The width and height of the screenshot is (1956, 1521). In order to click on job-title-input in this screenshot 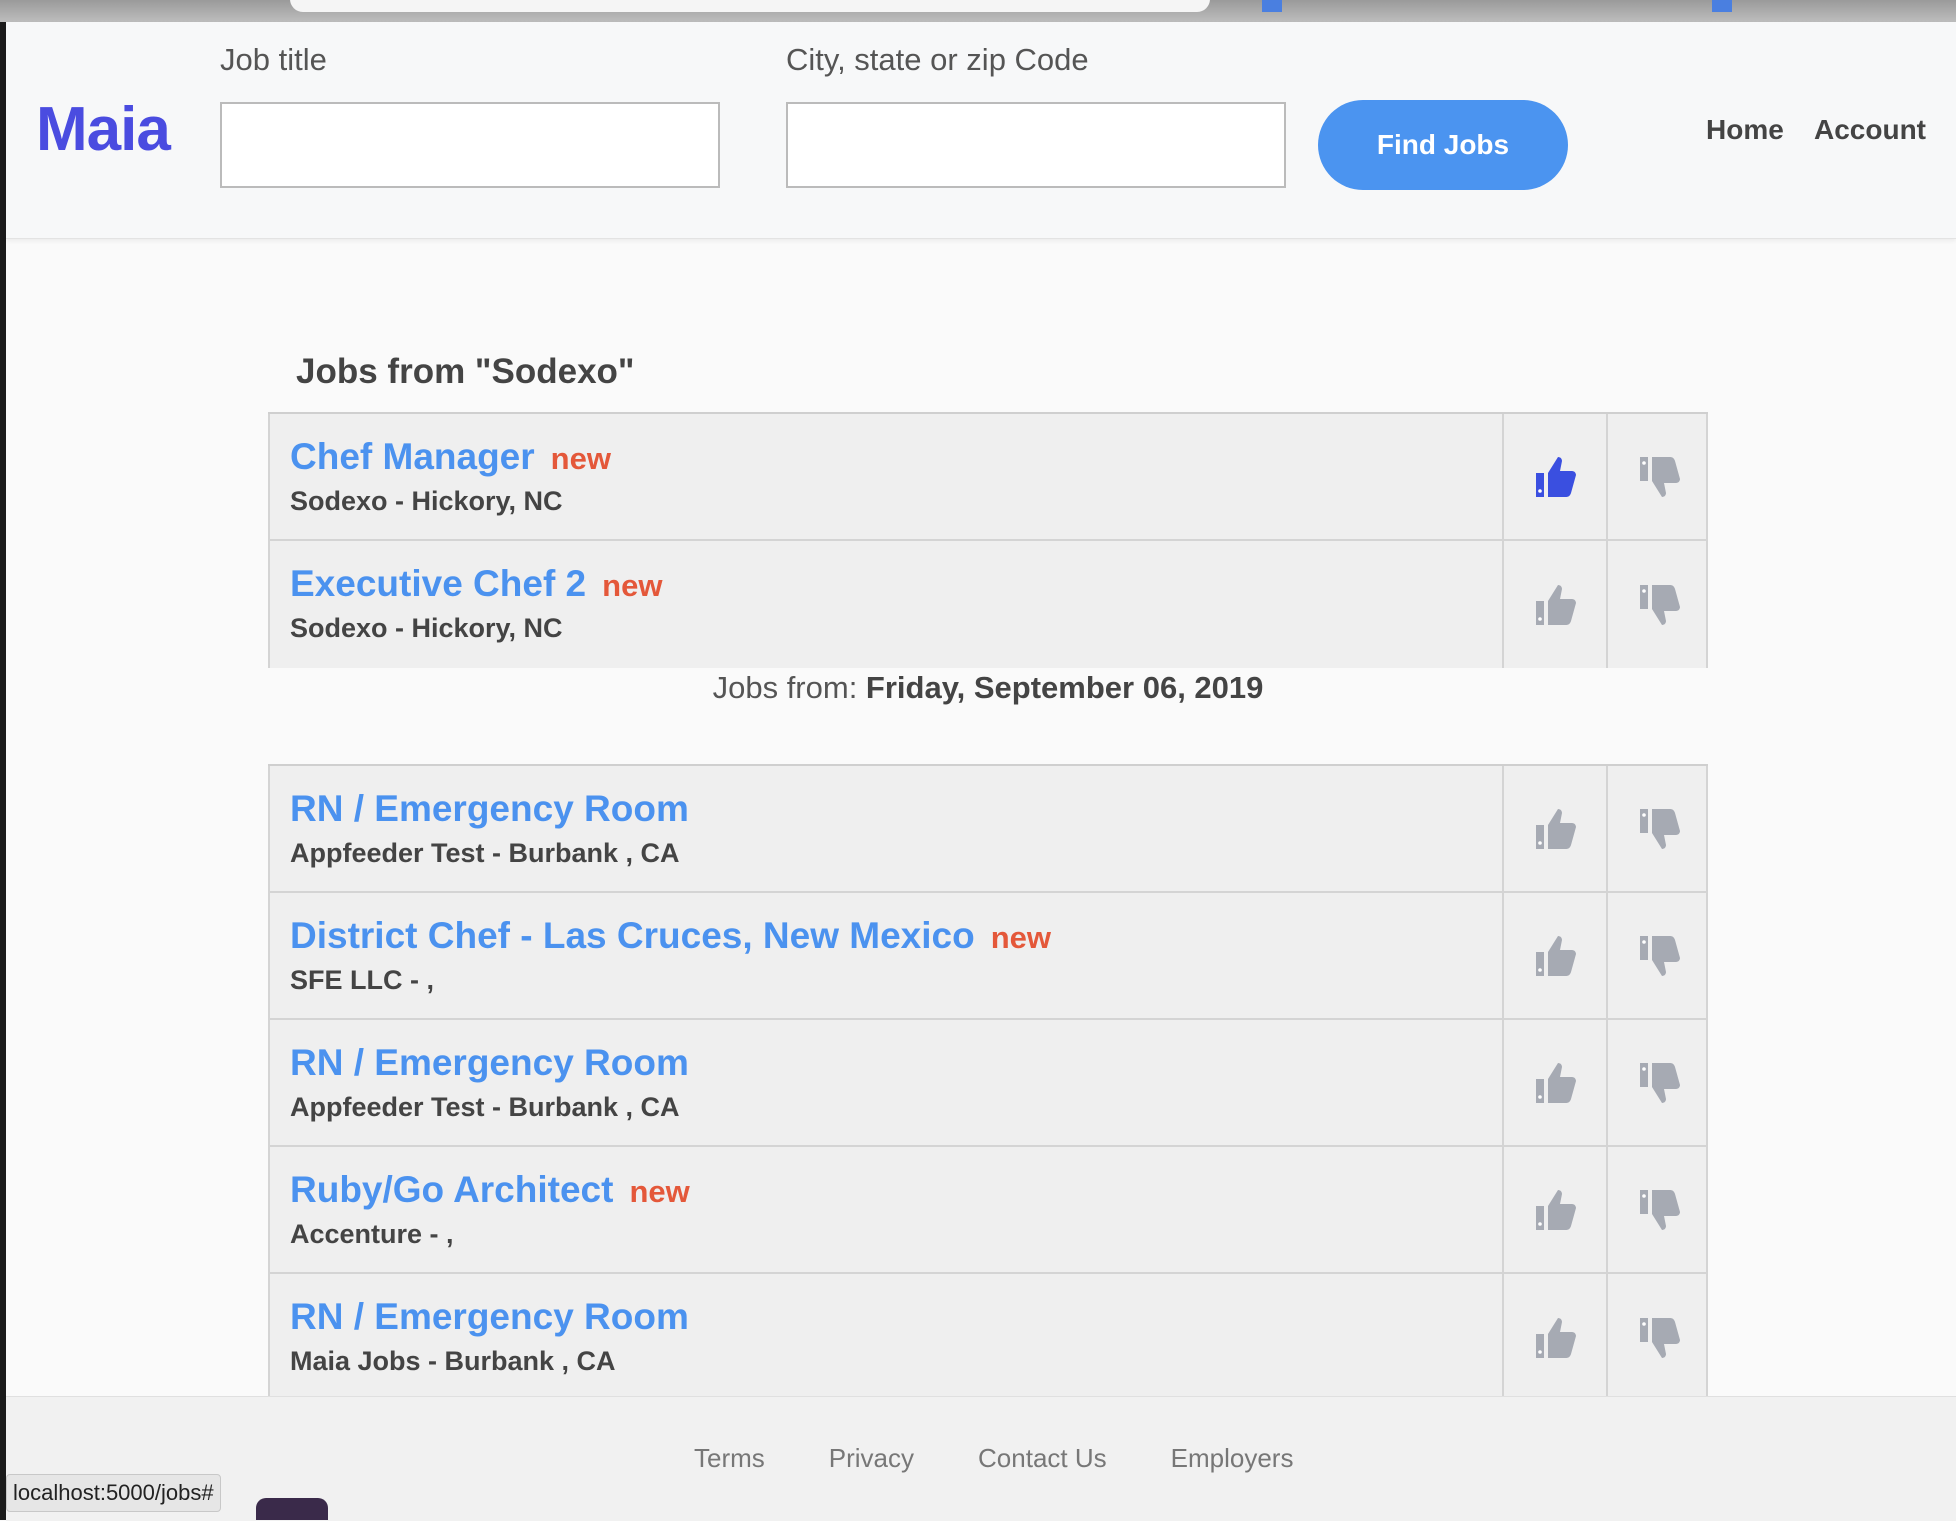, I will do `click(470, 145)`.